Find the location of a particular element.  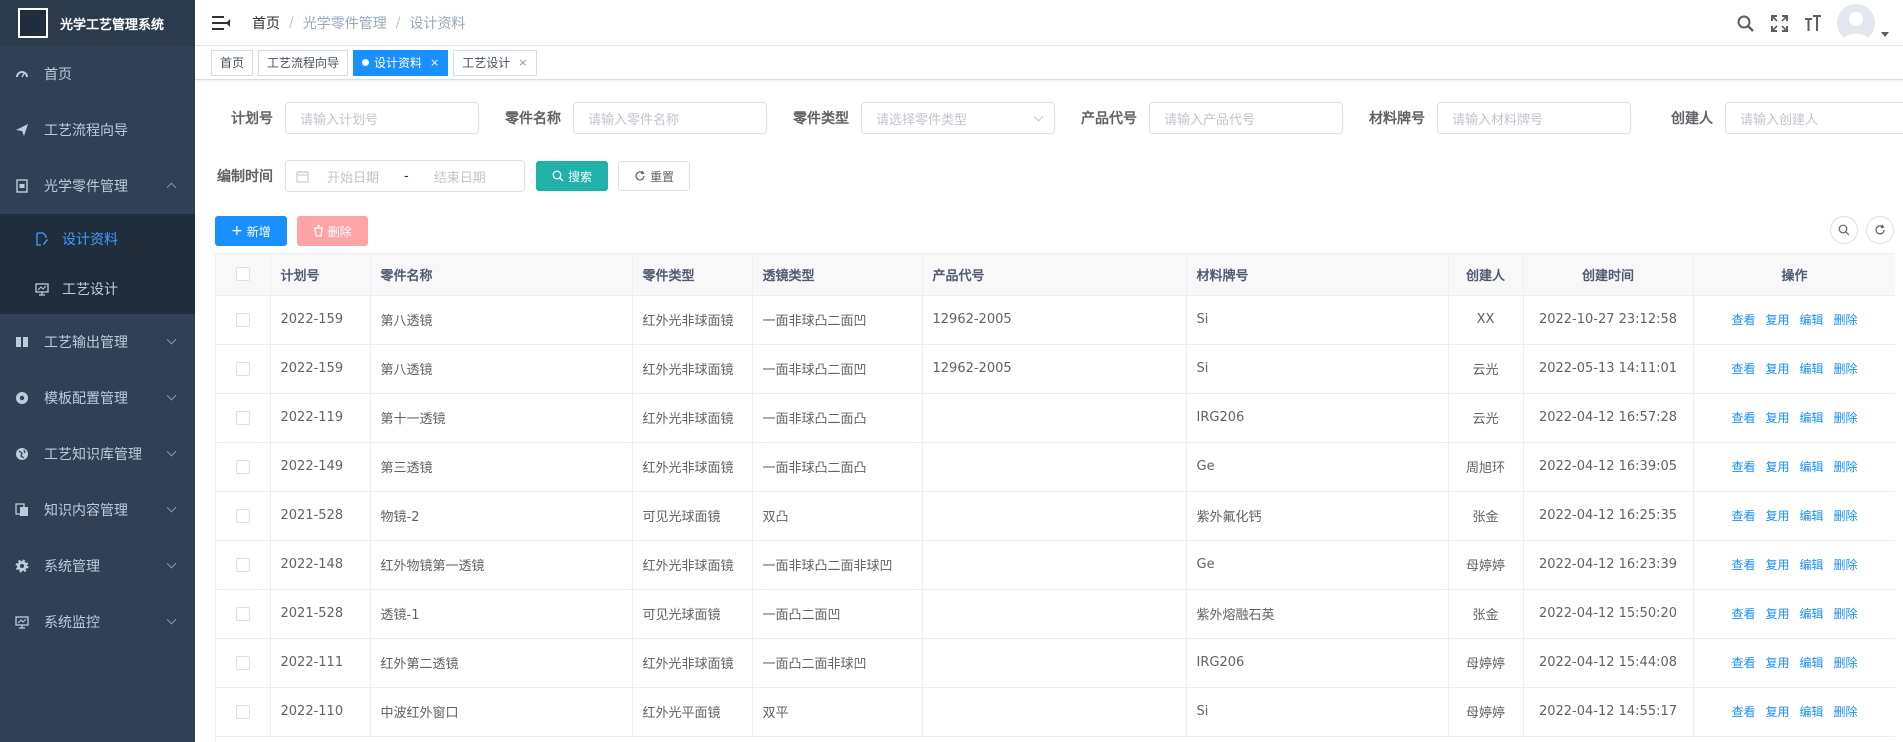

sidebar-item-design-data: 设计资料 is located at coordinates (97, 239).